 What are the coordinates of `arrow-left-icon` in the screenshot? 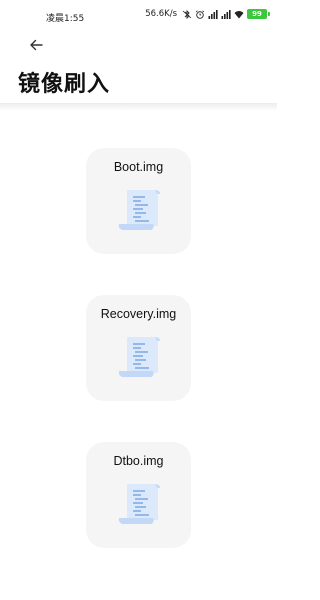 It's located at (36, 45).